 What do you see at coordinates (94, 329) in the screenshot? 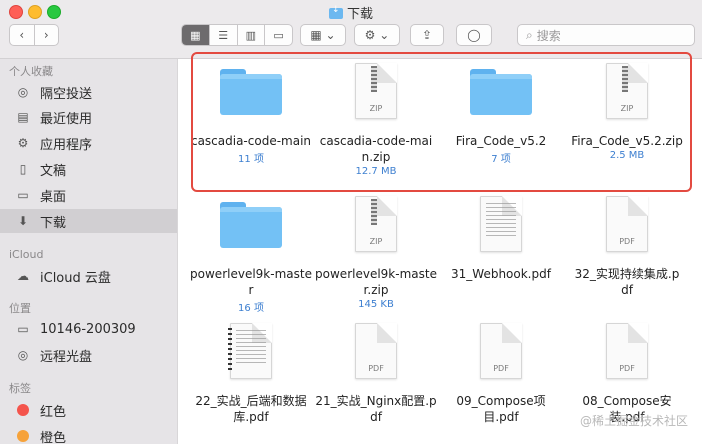
I see `sidebar-item-disk: ▭ 10146-200309` at bounding box center [94, 329].